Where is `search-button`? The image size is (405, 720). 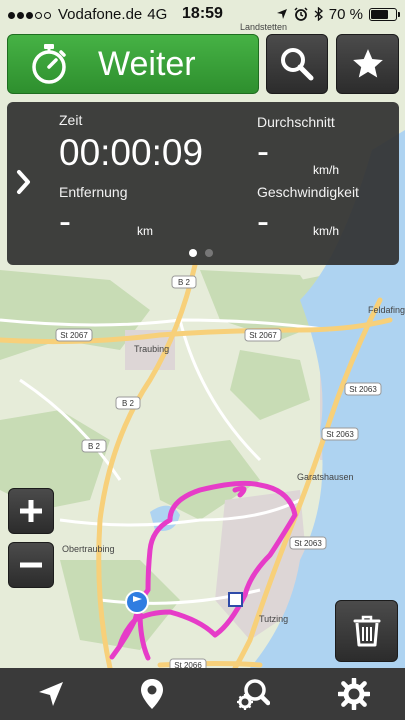 search-button is located at coordinates (297, 64).